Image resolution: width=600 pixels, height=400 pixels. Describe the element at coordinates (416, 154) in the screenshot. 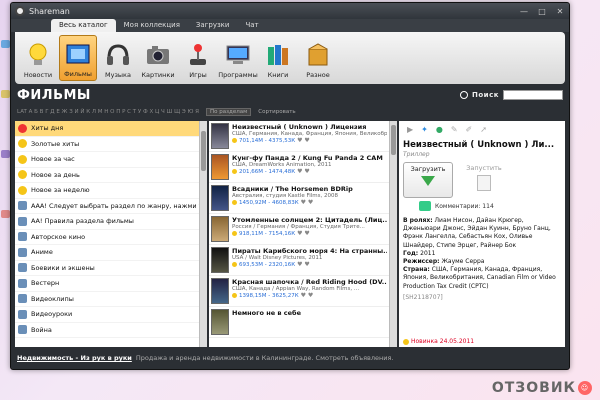

I see `detail-genre: Триллер` at that location.